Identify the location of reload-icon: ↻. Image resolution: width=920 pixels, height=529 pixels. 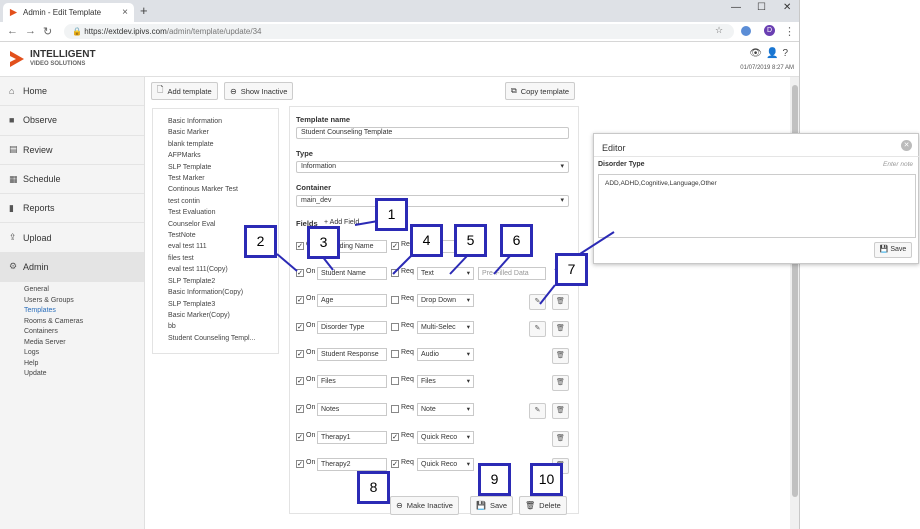
(47, 31).